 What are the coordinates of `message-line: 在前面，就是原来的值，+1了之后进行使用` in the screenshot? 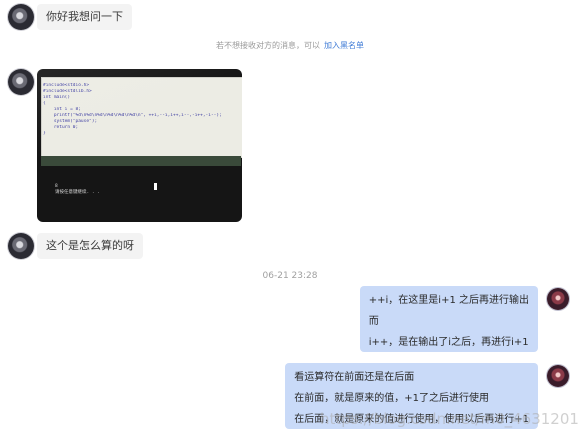 It's located at (391, 398).